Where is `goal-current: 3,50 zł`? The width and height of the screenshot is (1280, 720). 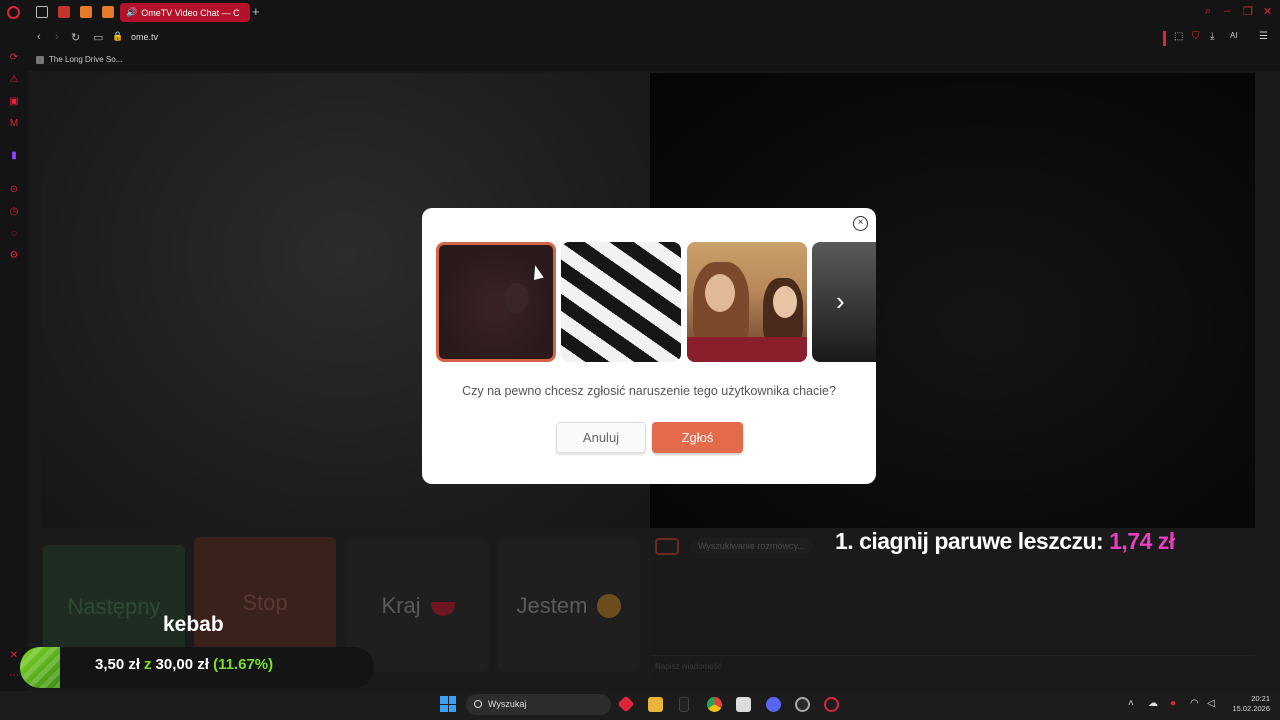
goal-current: 3,50 zł is located at coordinates (118, 664).